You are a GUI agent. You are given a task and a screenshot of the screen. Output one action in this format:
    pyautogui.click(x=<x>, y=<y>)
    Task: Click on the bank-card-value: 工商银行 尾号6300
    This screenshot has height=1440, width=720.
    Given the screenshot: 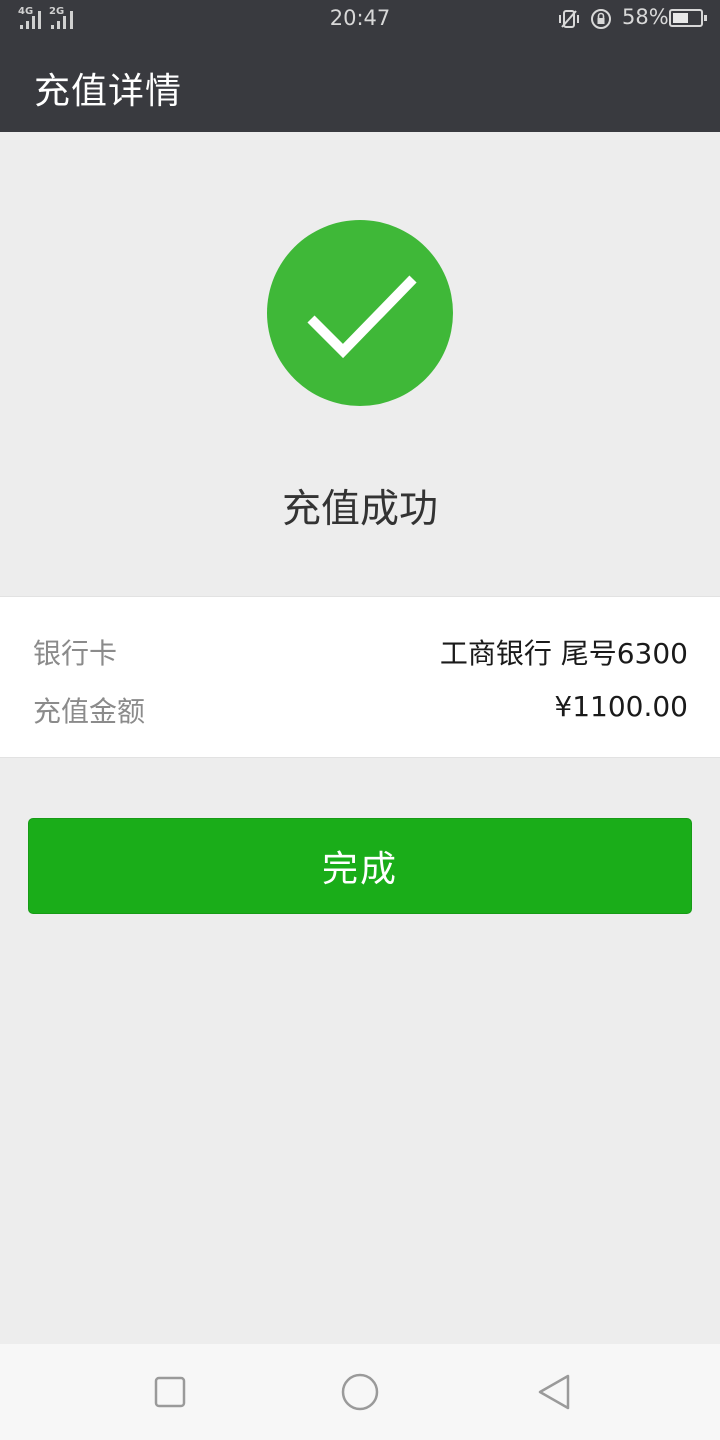 What is the action you would take?
    pyautogui.click(x=563, y=653)
    